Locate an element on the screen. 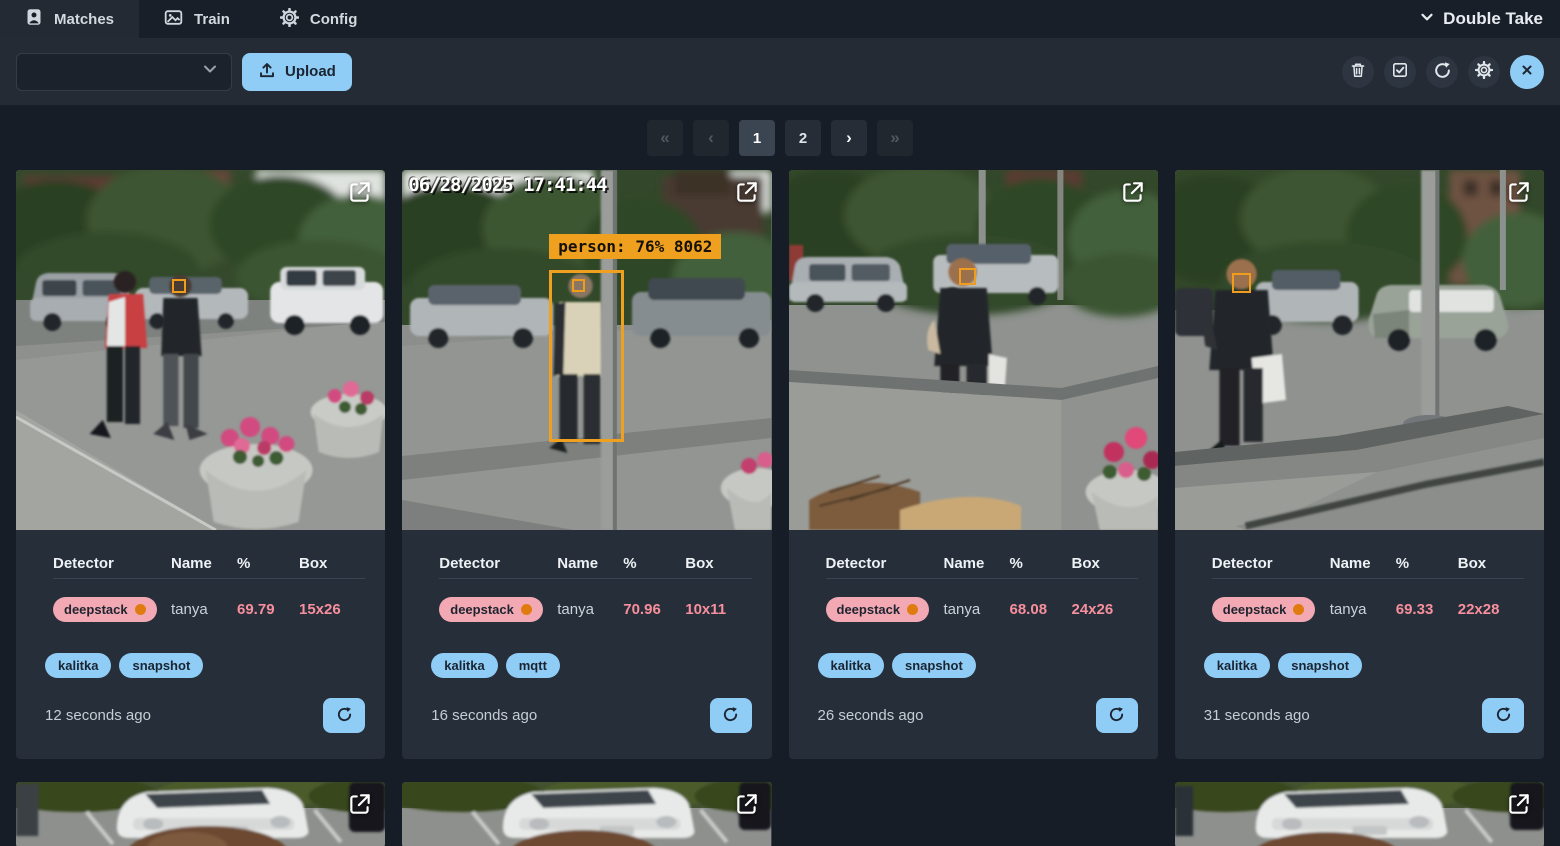 The image size is (1560, 846). tab-label: Config is located at coordinates (333, 19).